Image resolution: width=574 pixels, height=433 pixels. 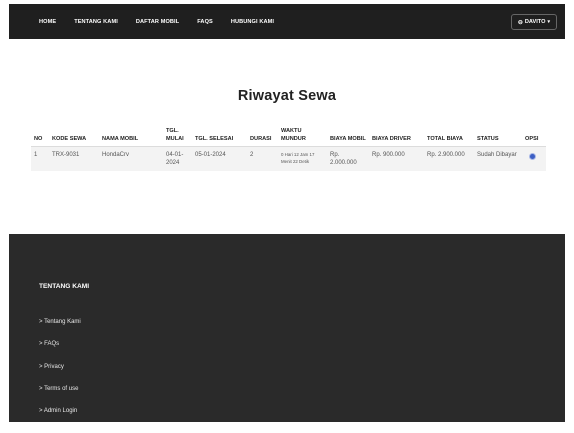 I want to click on cell-status: Sudah Dibayar, so click(x=497, y=155).